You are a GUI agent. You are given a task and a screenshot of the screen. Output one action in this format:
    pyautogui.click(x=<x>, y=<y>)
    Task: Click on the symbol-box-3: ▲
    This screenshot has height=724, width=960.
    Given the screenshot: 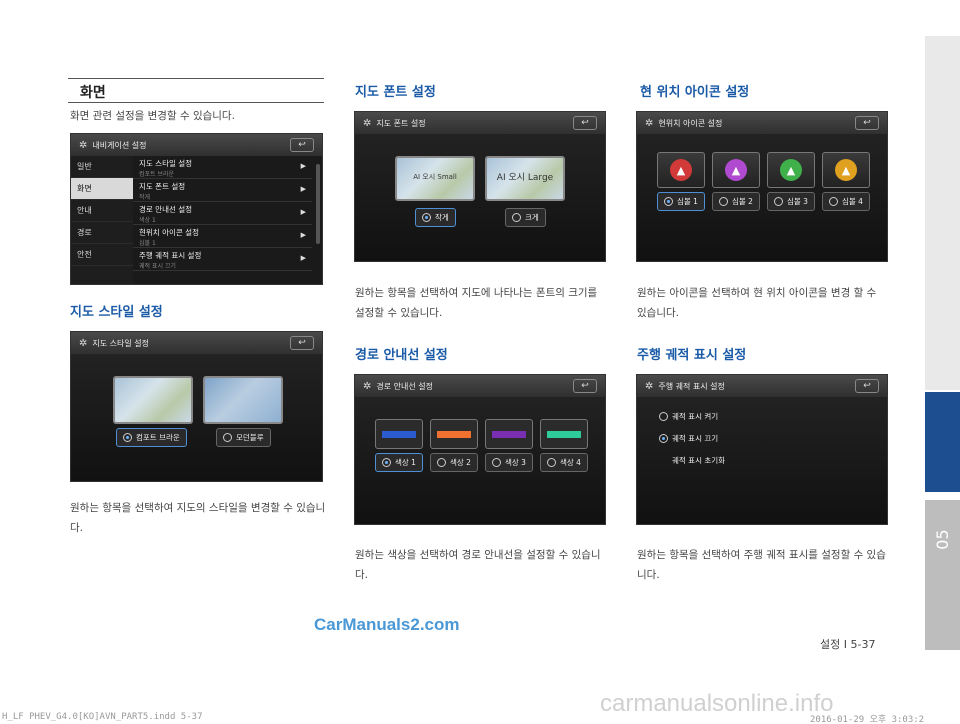 What is the action you would take?
    pyautogui.click(x=791, y=170)
    